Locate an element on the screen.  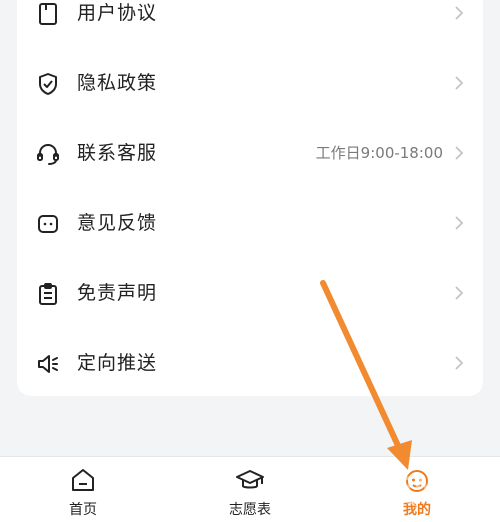
menu-item-label: 免责声明 is located at coordinates (117, 293).